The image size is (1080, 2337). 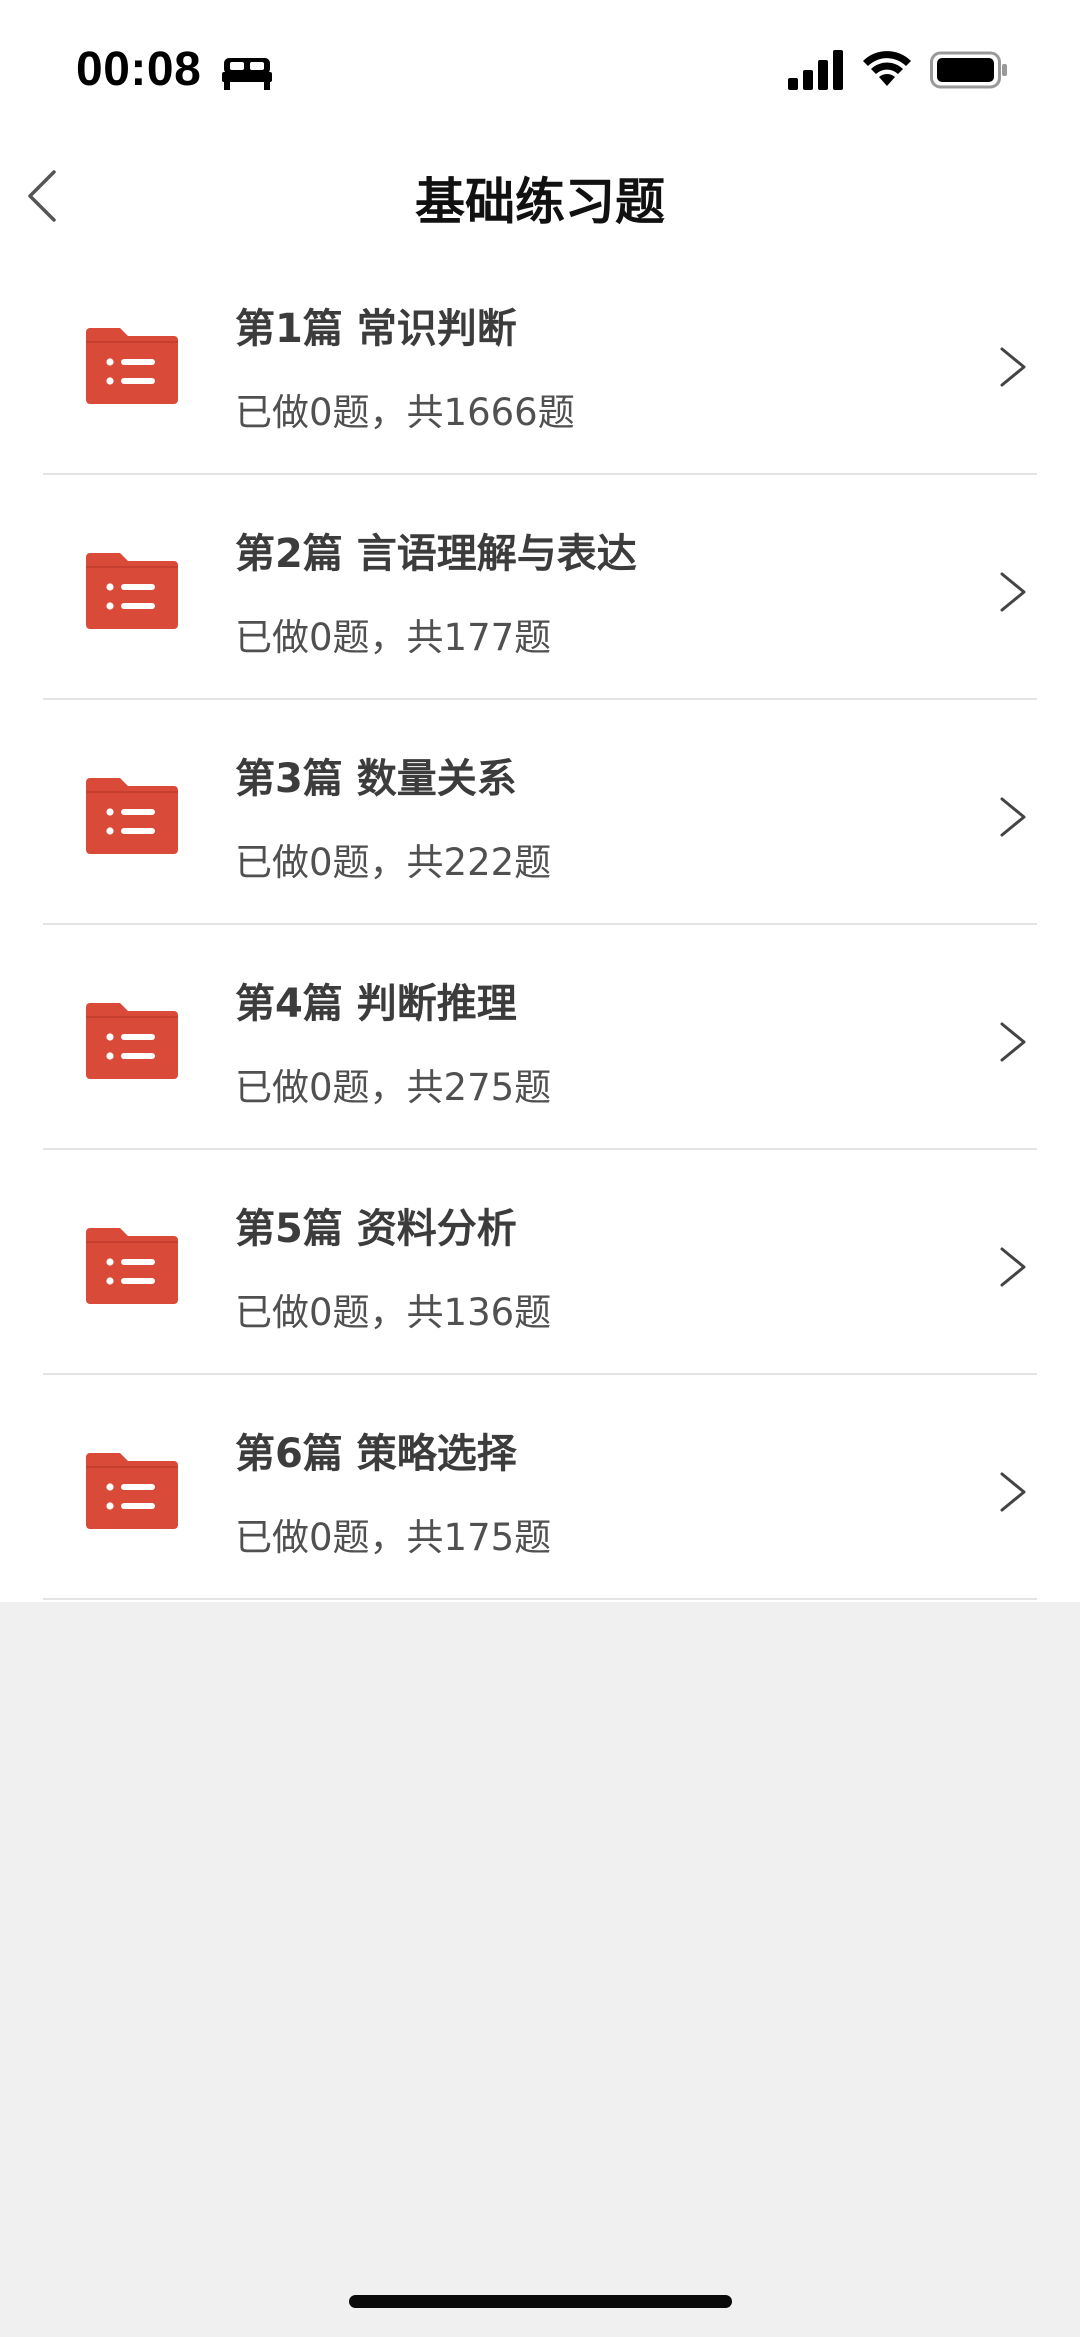 What do you see at coordinates (247, 74) in the screenshot?
I see `bed-icon` at bounding box center [247, 74].